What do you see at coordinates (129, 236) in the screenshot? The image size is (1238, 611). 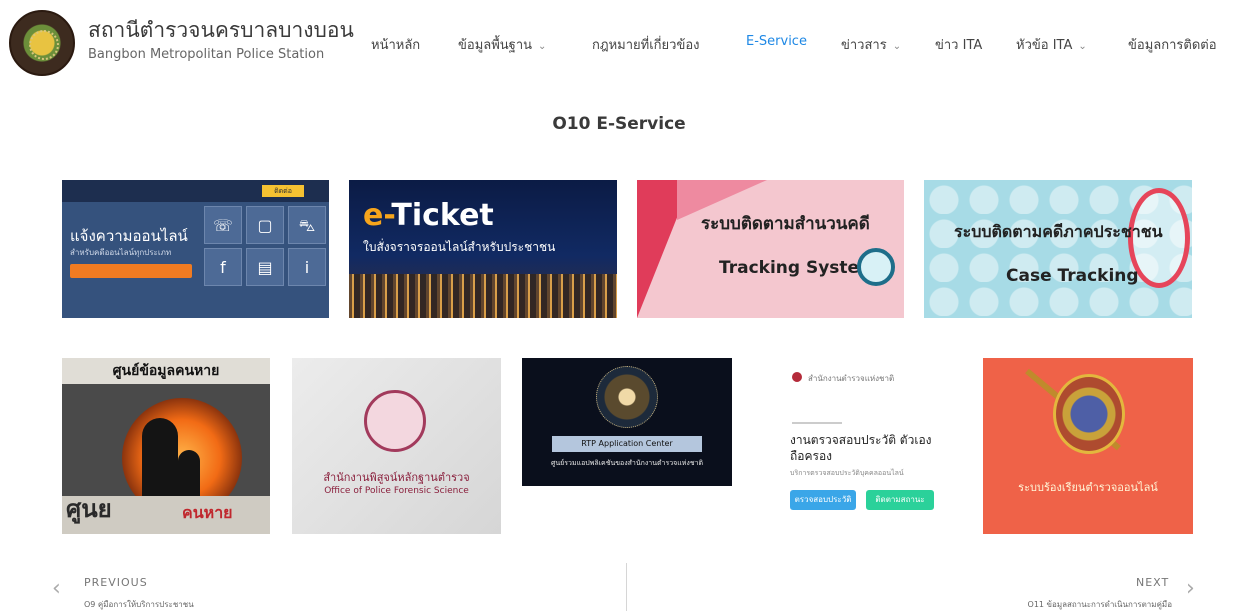 I see `online-report-headline: แจ้งความออนไลน์` at bounding box center [129, 236].